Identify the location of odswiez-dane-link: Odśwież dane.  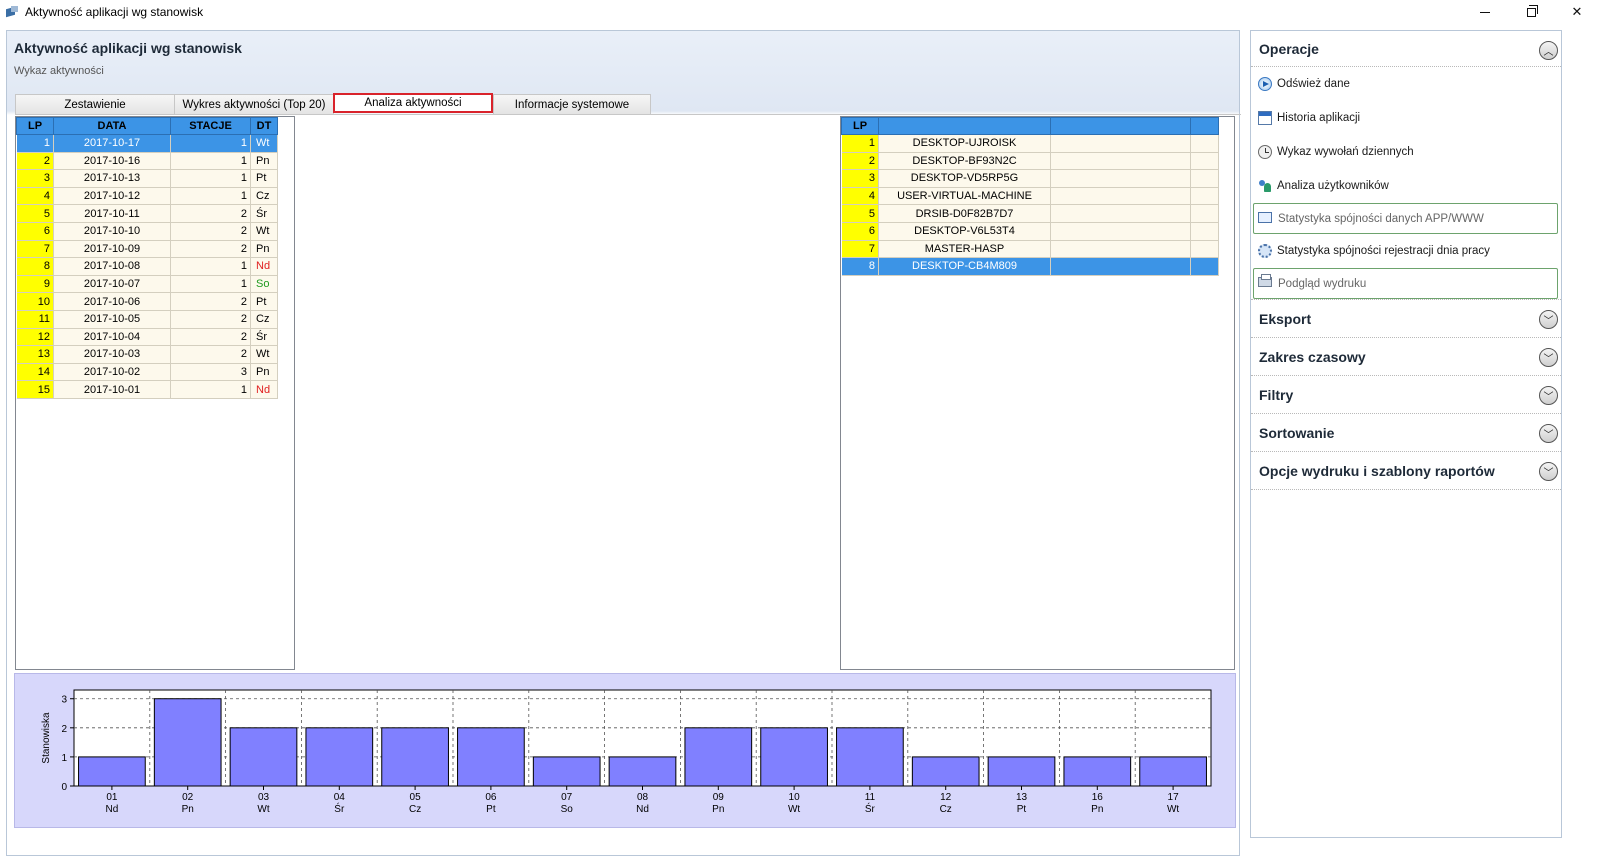
(1406, 84).